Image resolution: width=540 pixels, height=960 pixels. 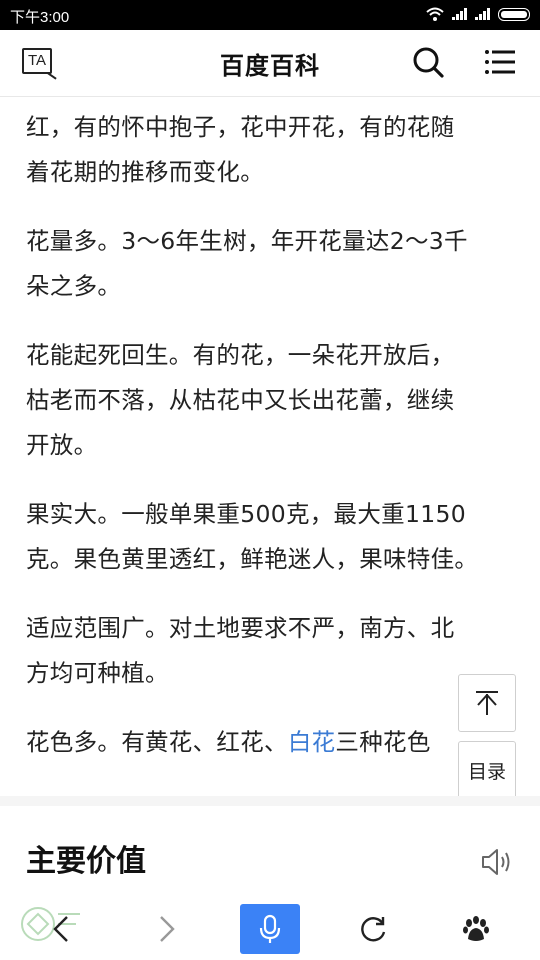 What do you see at coordinates (514, 14) in the screenshot?
I see `battery-icon` at bounding box center [514, 14].